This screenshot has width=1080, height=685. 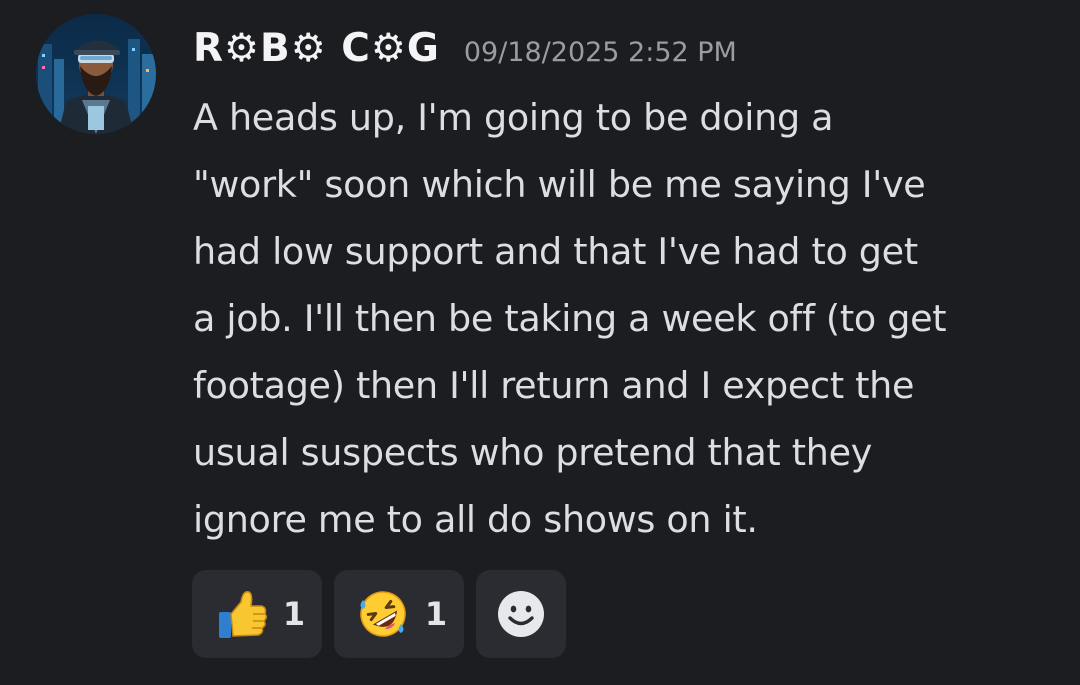 I want to click on reaction-rofl: 1, so click(x=399, y=614).